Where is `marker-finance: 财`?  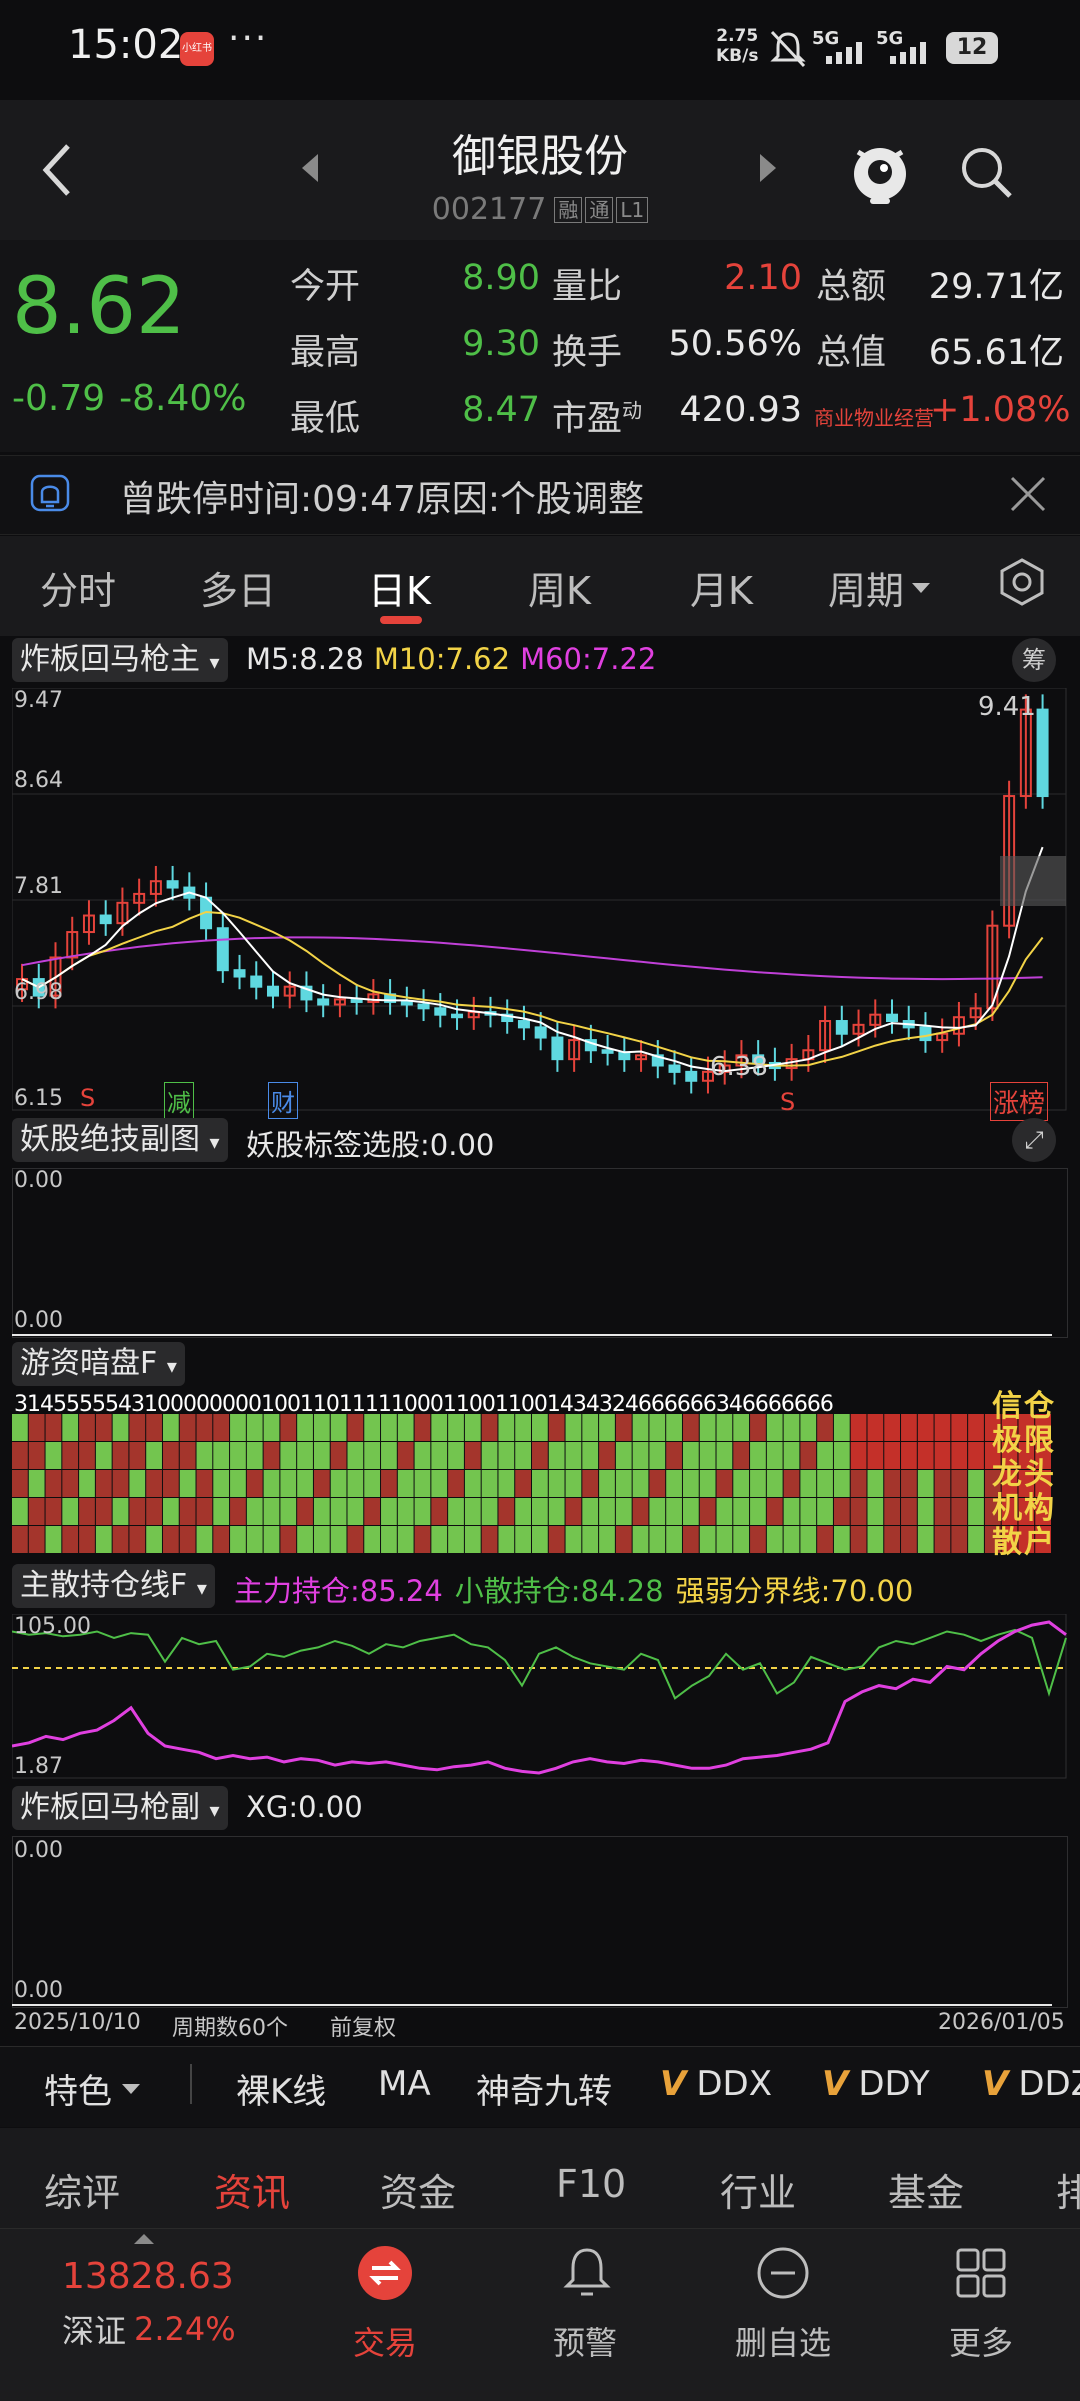 marker-finance: 财 is located at coordinates (283, 1100).